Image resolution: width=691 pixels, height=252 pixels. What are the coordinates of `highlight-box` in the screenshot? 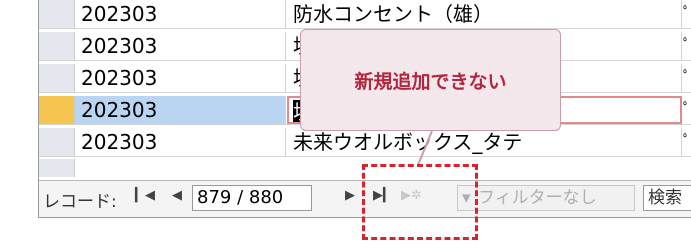 It's located at (420, 202).